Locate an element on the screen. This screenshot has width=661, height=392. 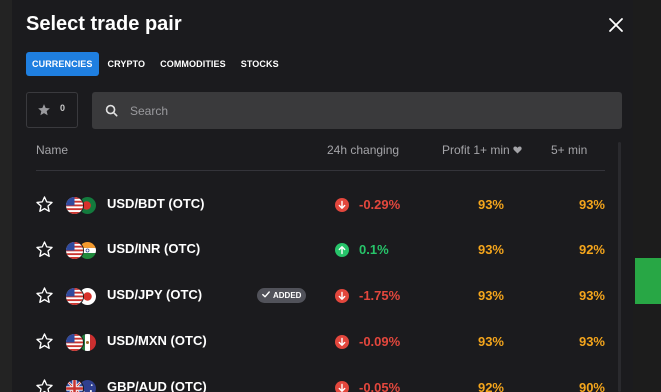
search-box is located at coordinates (357, 110).